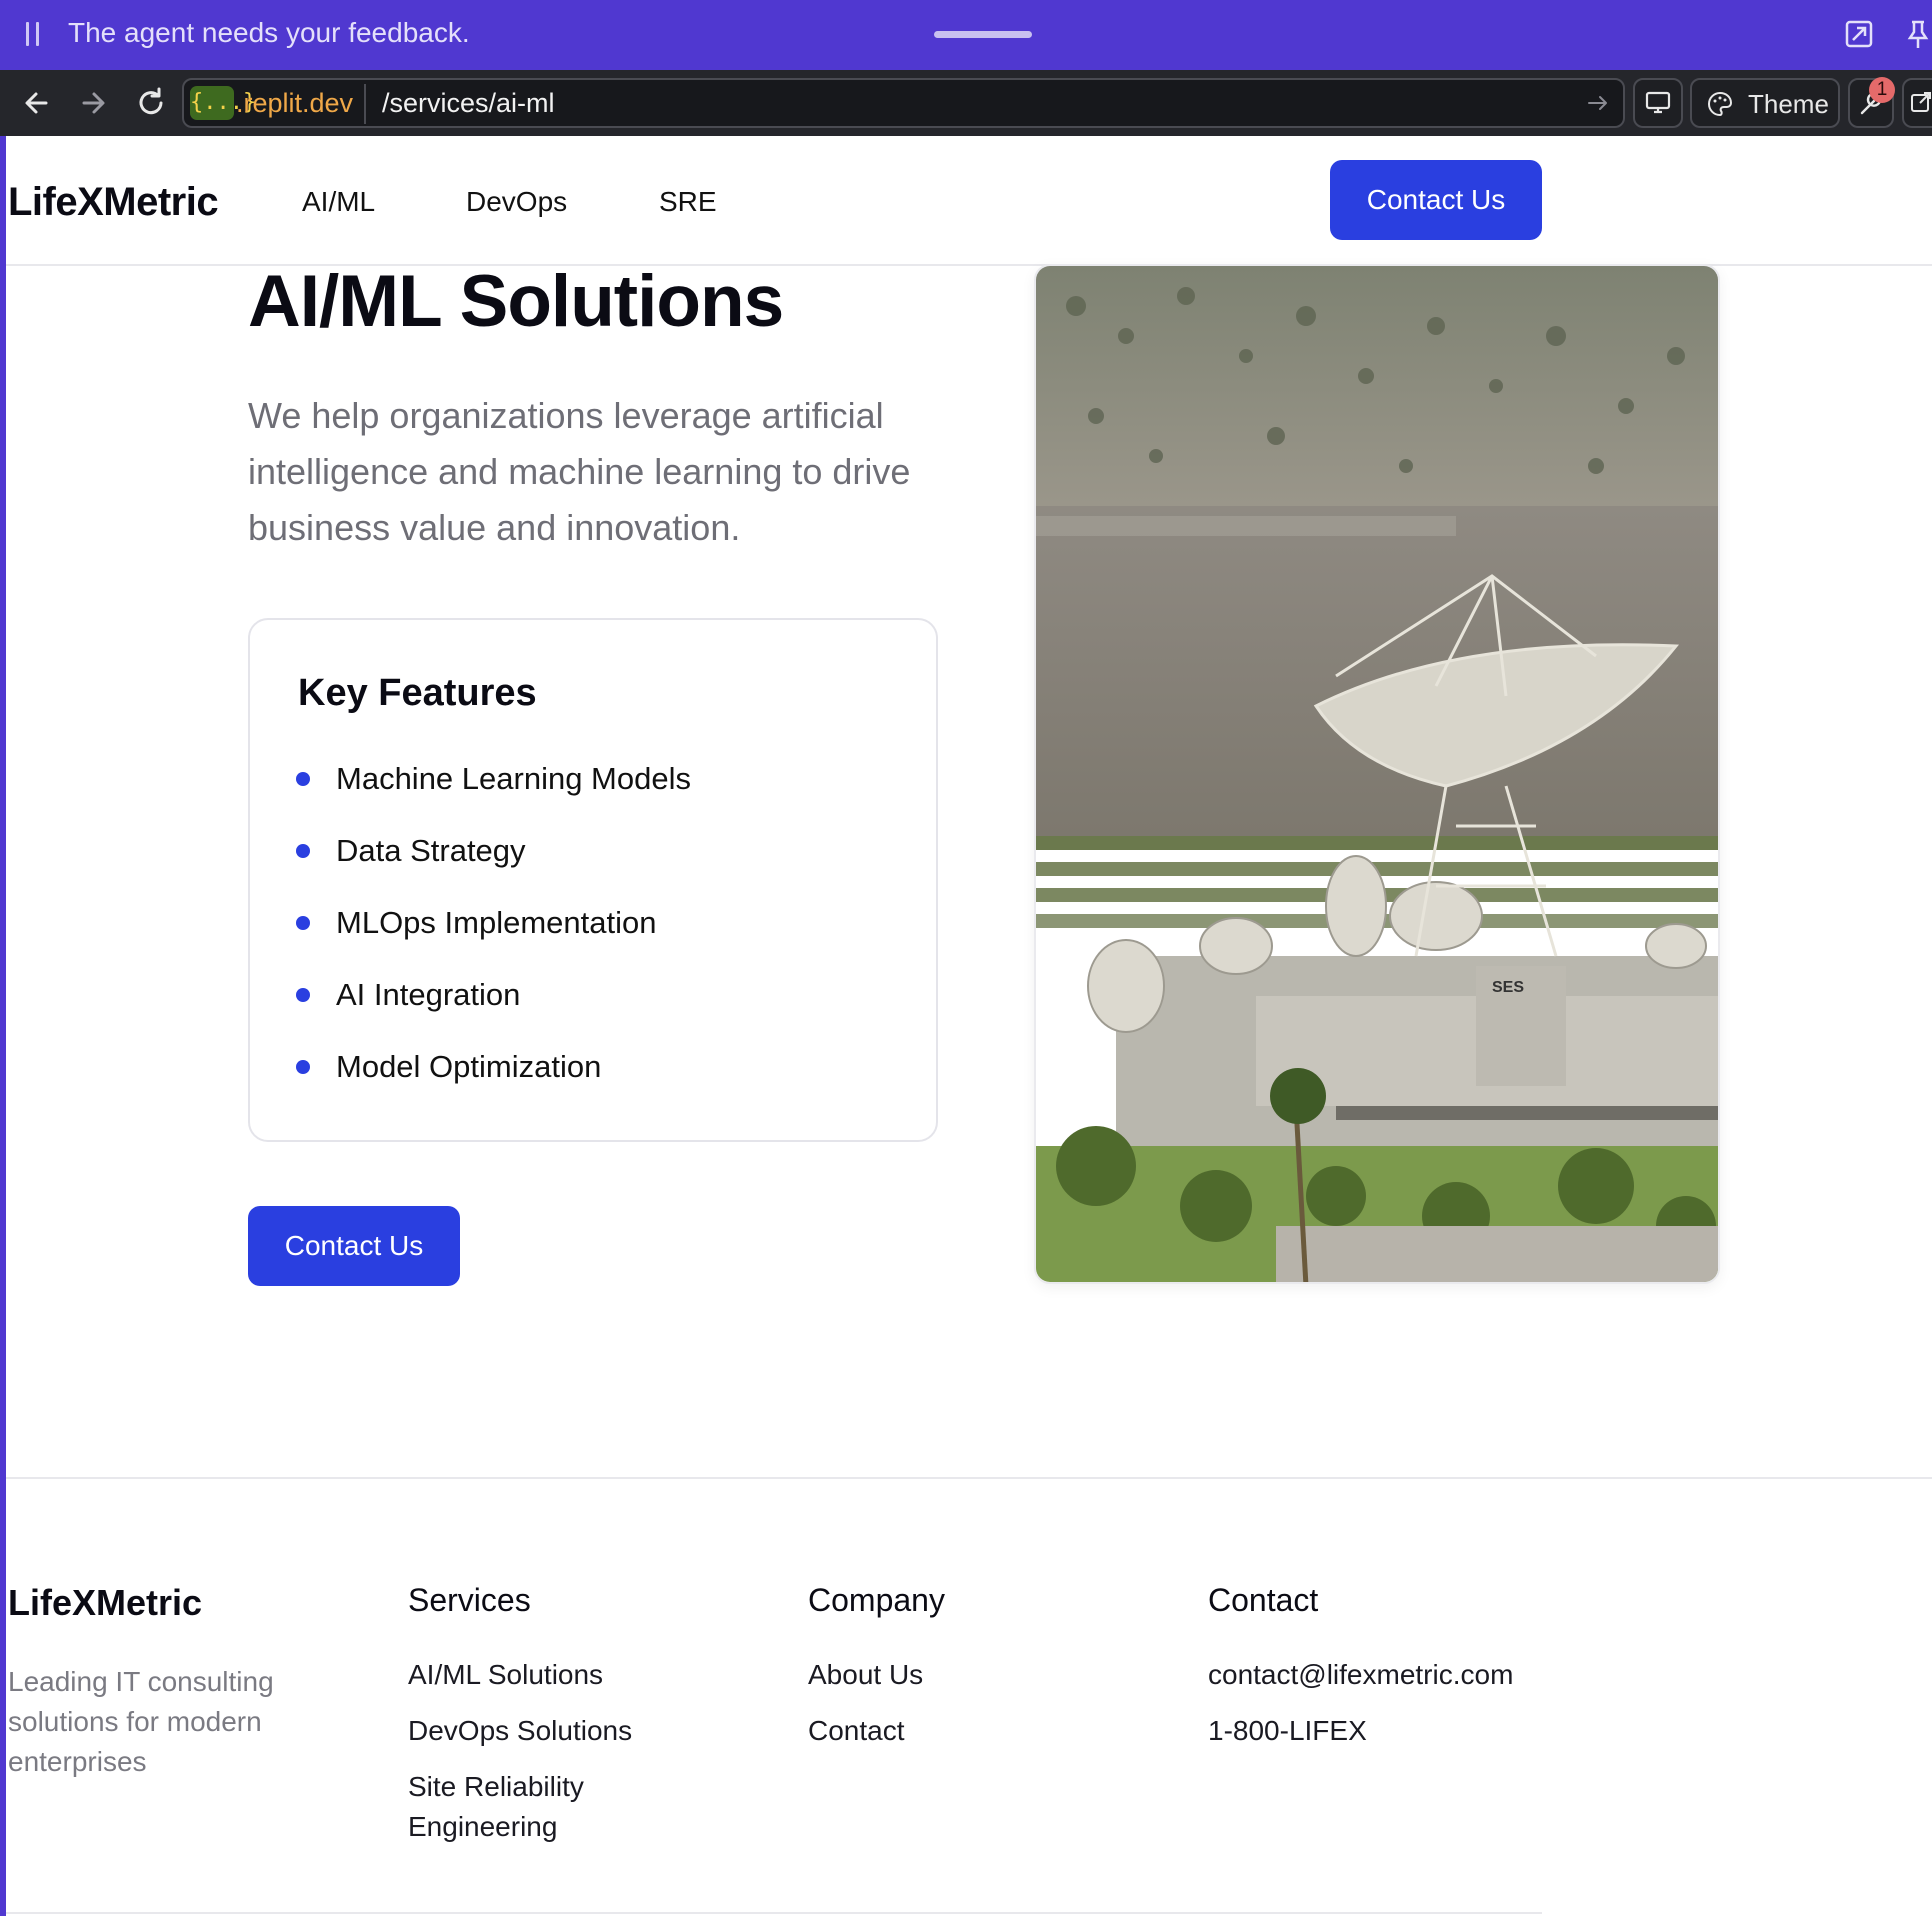 This screenshot has height=1916, width=1932. What do you see at coordinates (876, 1600) in the screenshot?
I see `footer-company-title: Company` at bounding box center [876, 1600].